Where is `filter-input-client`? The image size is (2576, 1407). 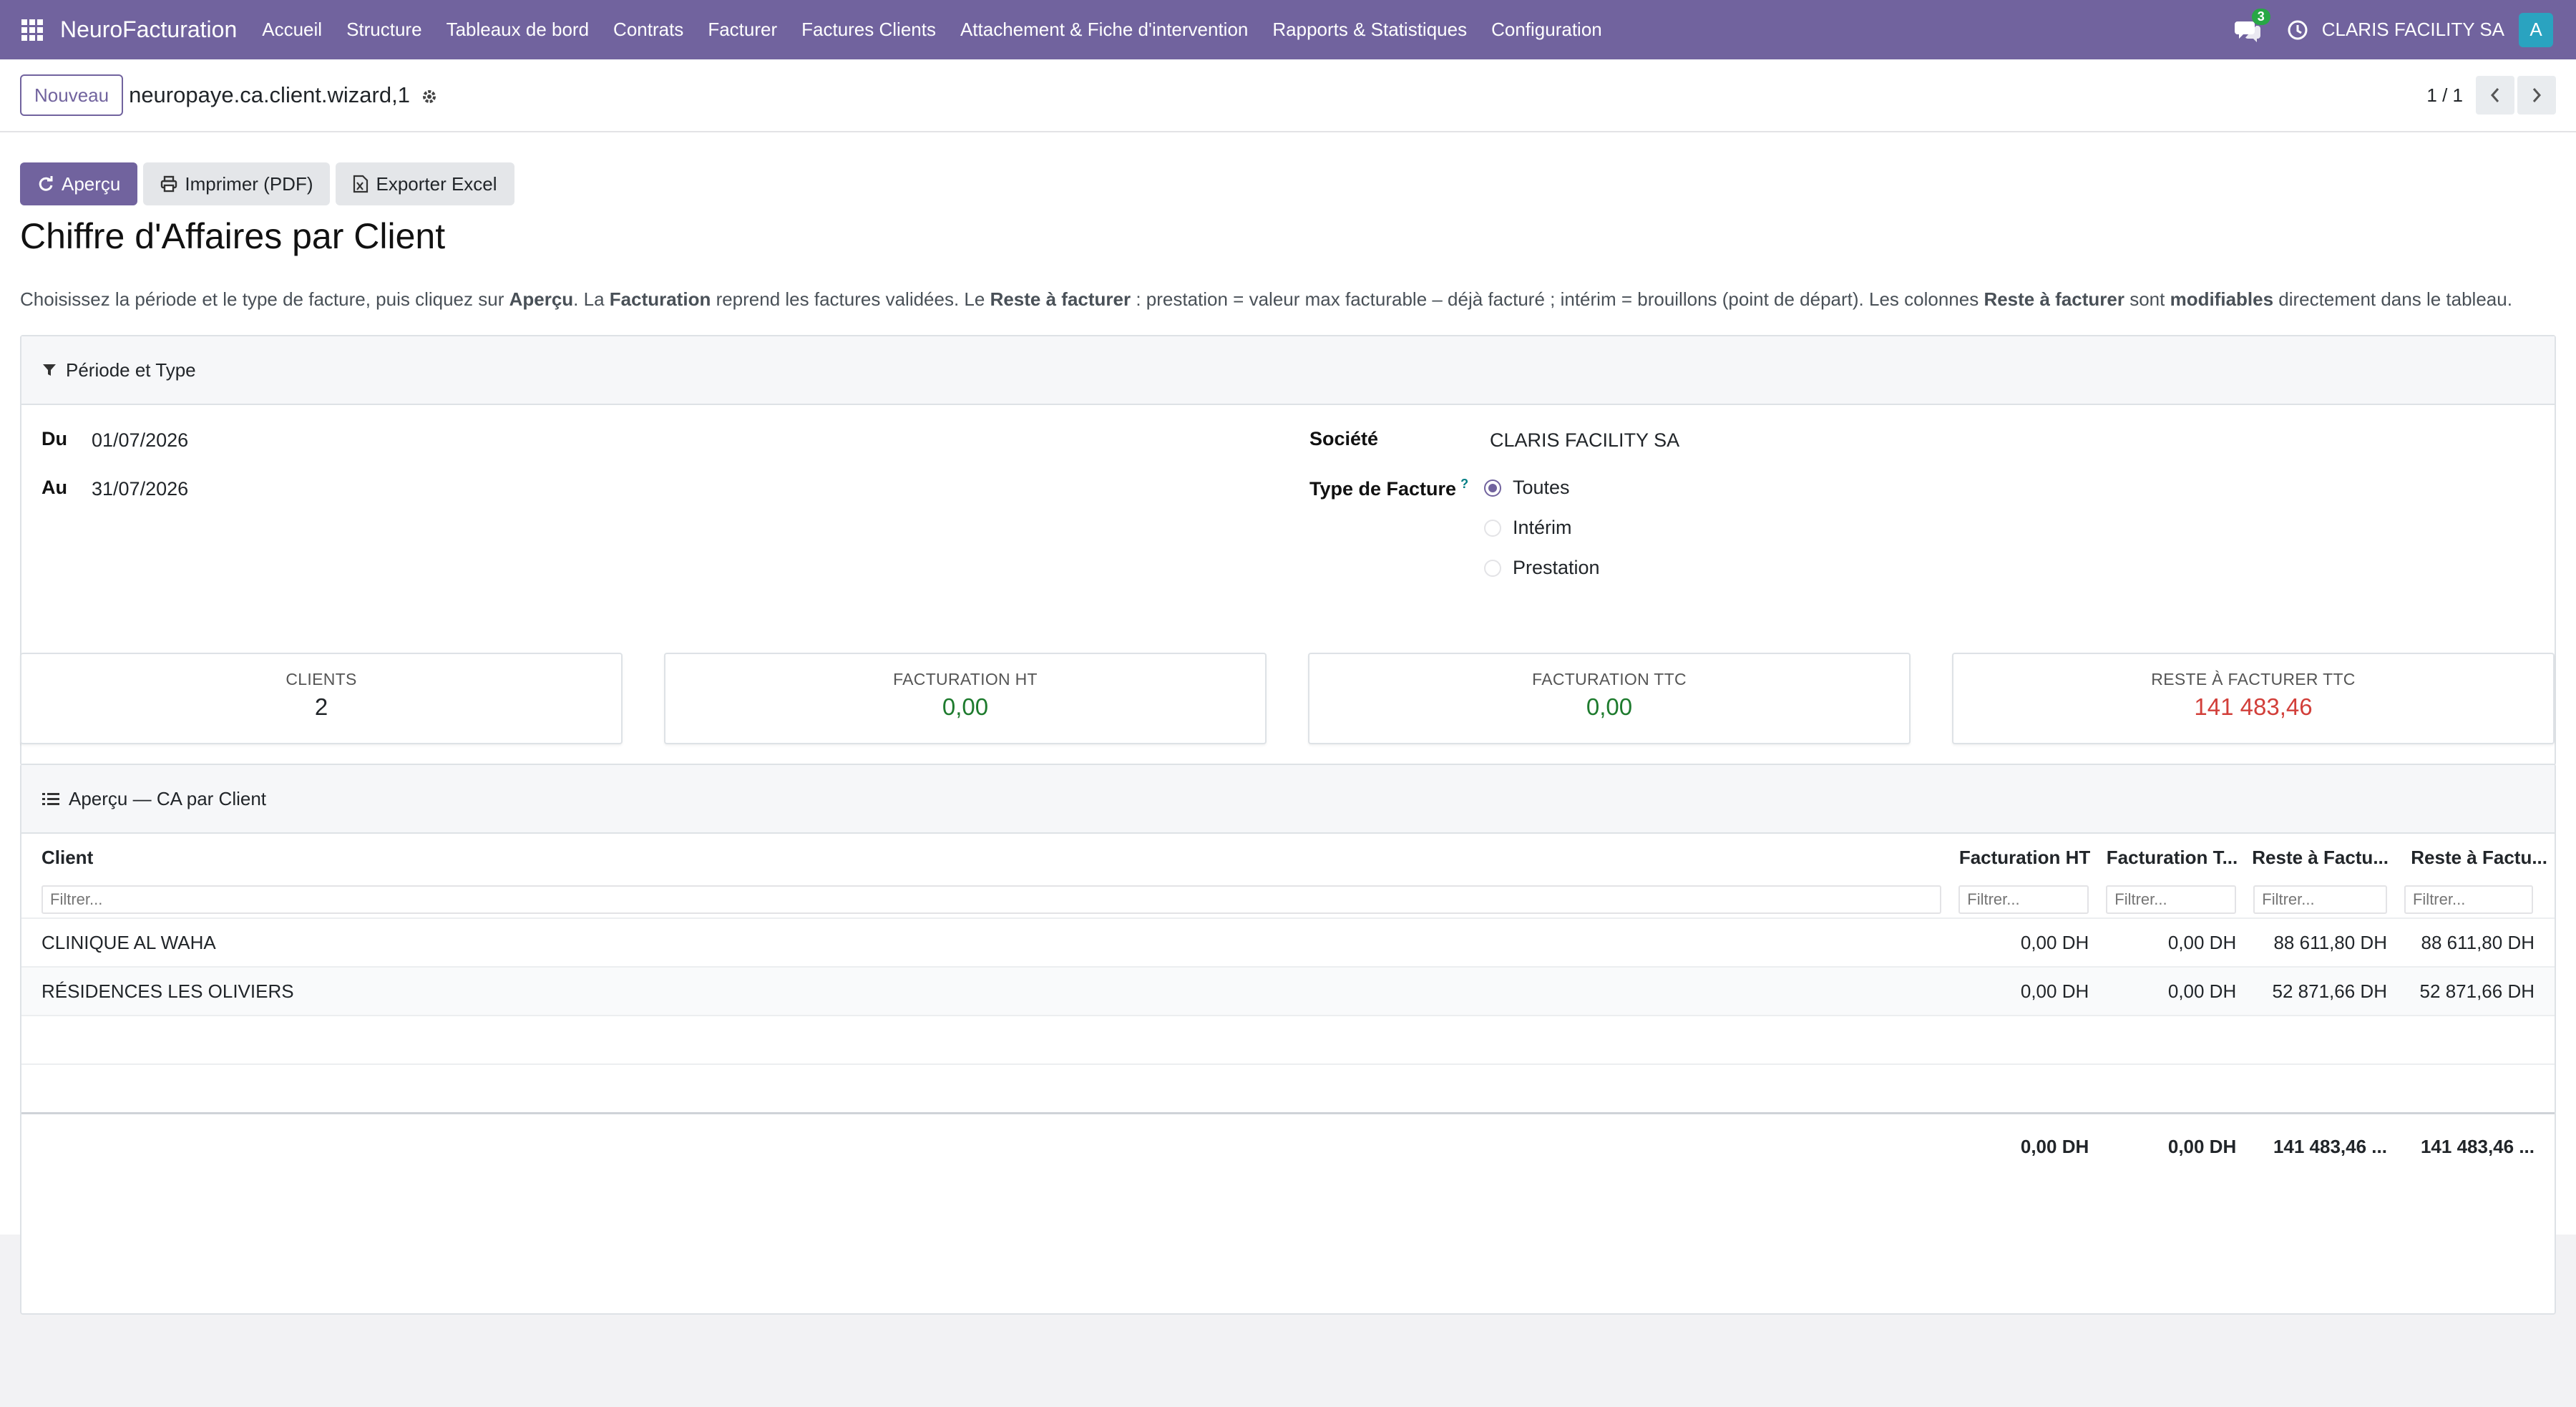
filter-input-client is located at coordinates (992, 899).